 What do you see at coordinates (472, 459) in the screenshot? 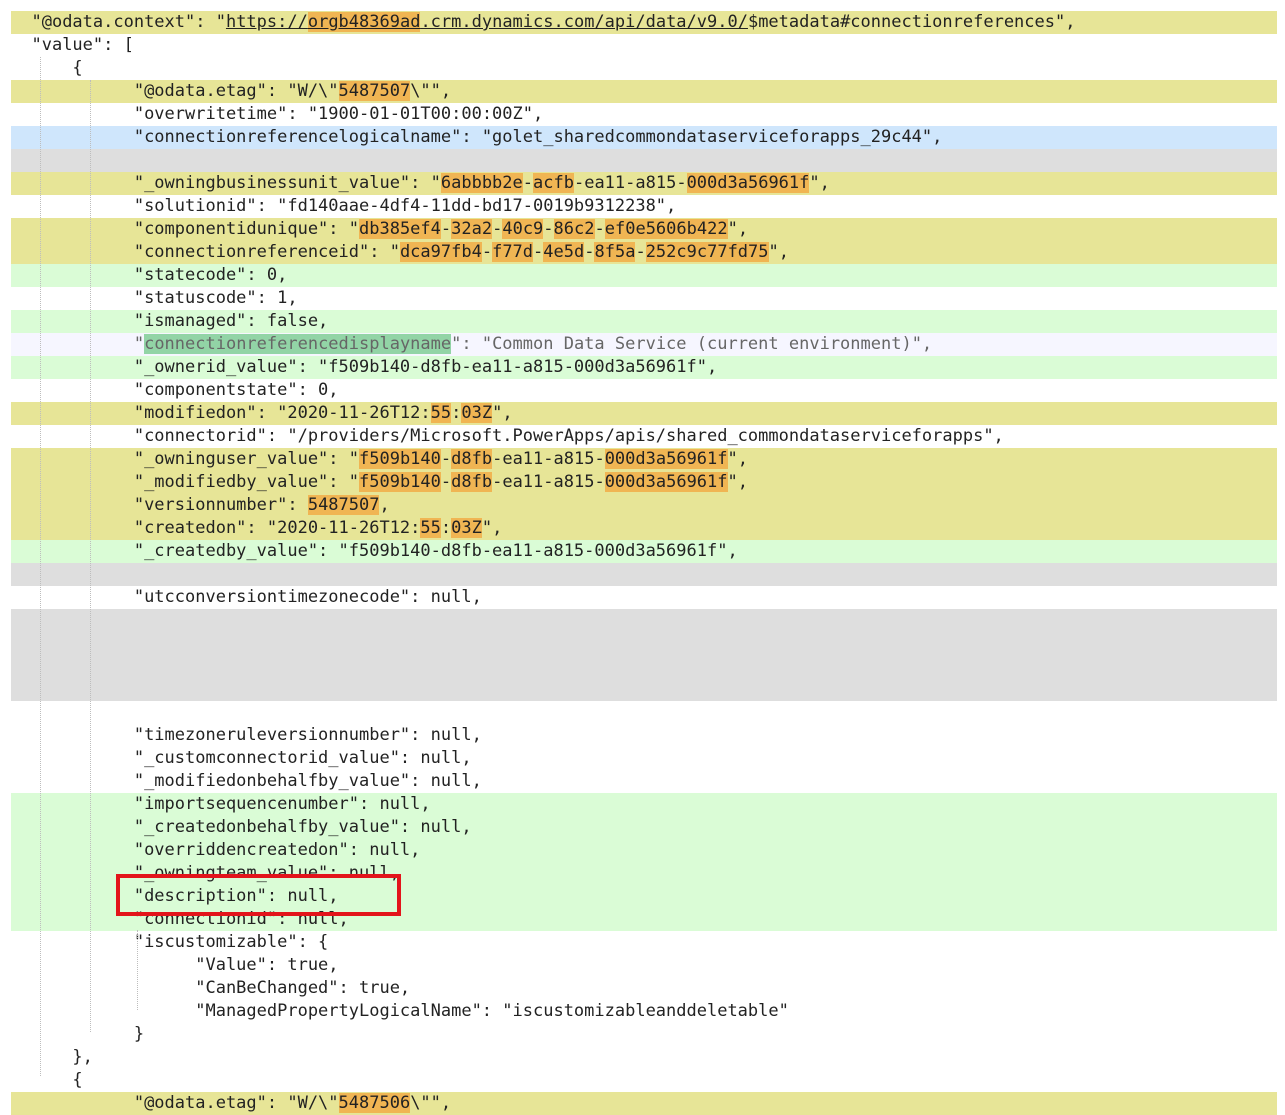
I see `json-token: d8fb` at bounding box center [472, 459].